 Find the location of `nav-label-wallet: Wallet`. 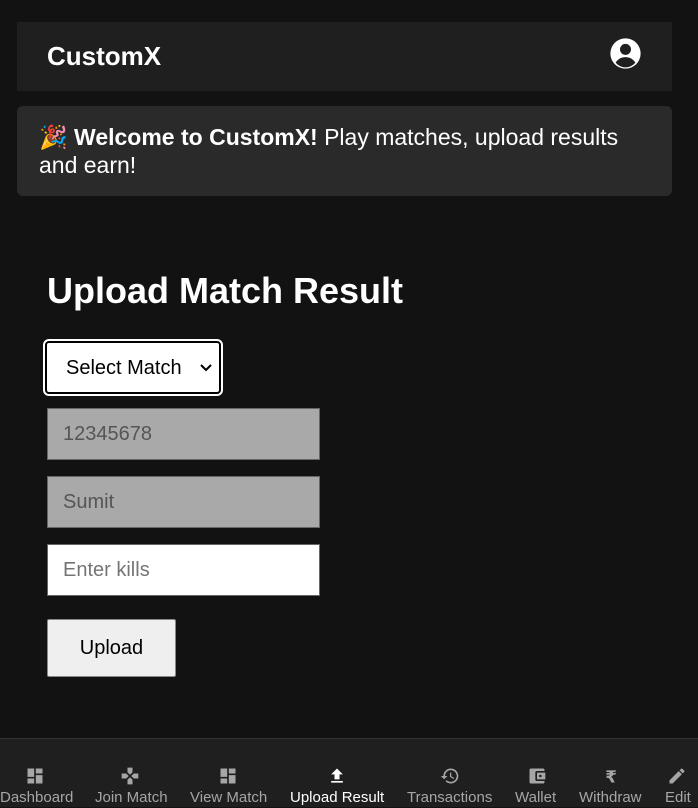

nav-label-wallet: Wallet is located at coordinates (536, 797).